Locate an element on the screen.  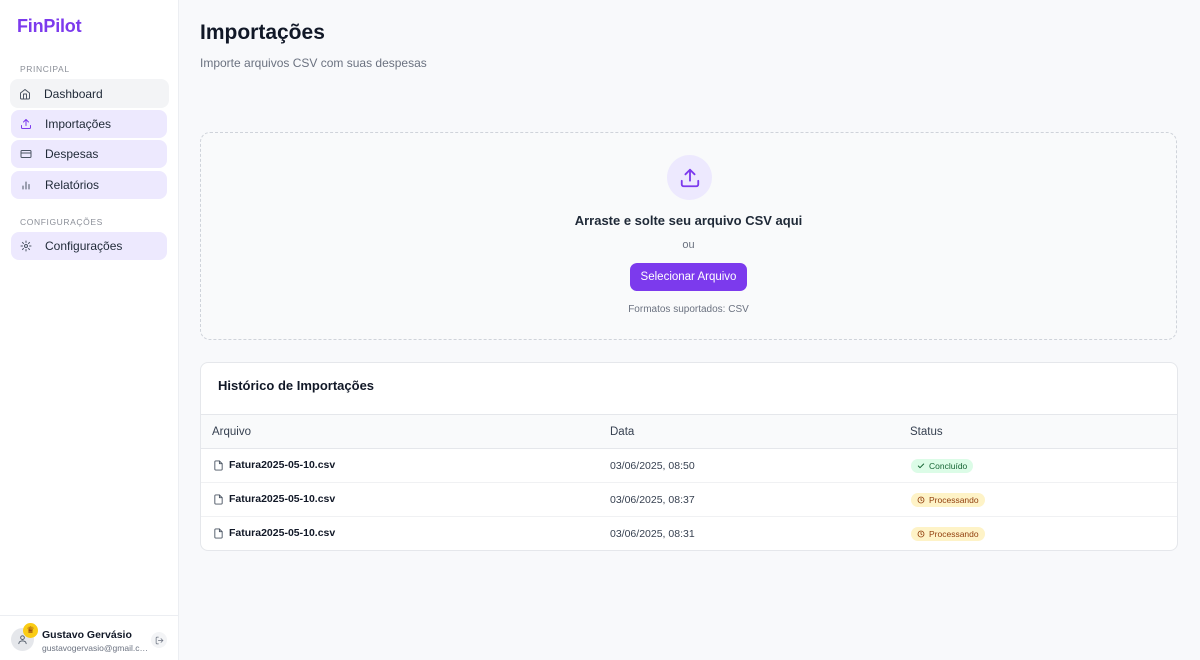
date-cell: 03/06/2025, 08:50 is located at coordinates (652, 466).